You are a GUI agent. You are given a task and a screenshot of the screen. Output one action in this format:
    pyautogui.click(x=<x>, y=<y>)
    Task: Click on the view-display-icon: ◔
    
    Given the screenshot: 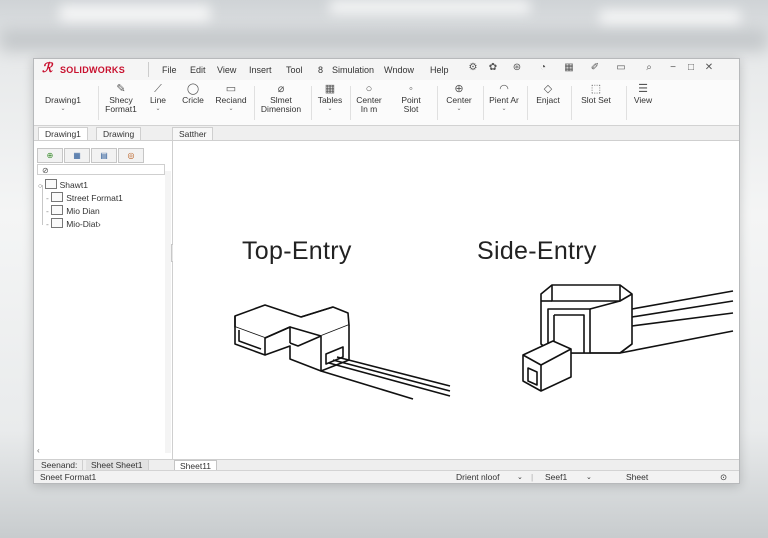 What is the action you would take?
    pyautogui.click(x=543, y=67)
    